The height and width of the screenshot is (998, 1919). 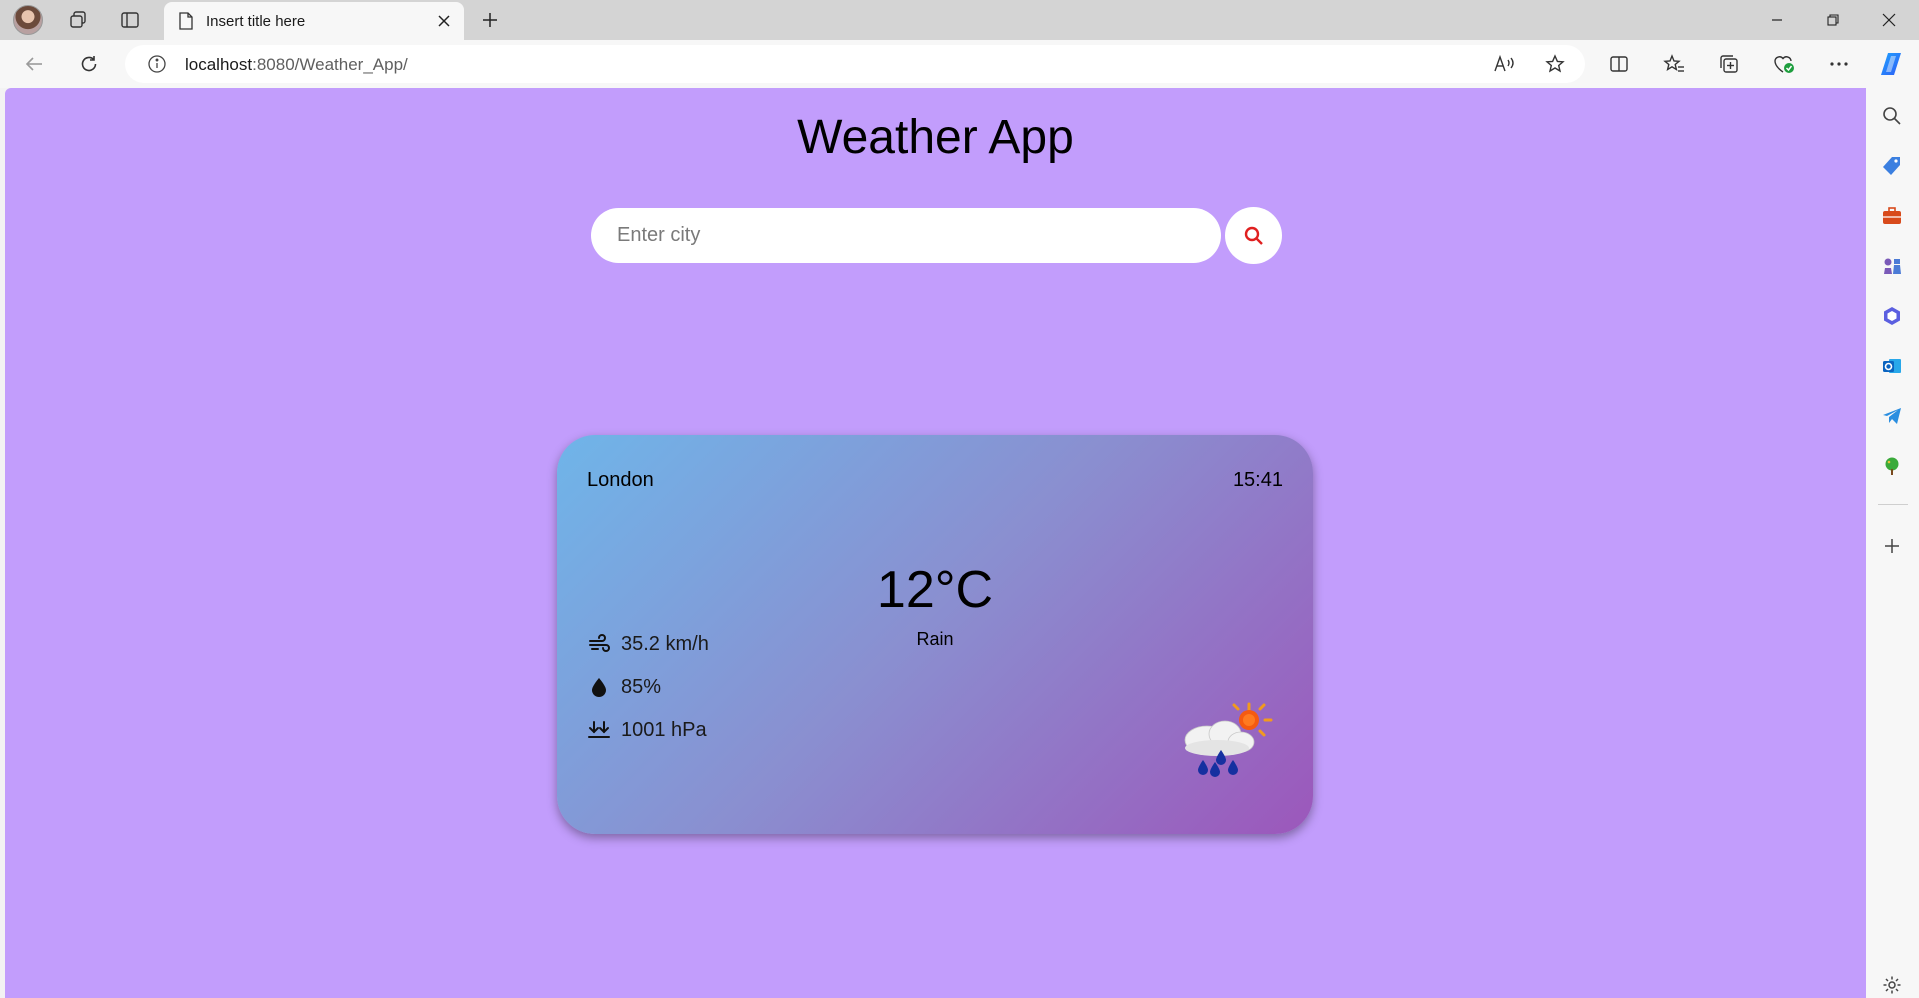 What do you see at coordinates (186, 21) in the screenshot?
I see `page-icon` at bounding box center [186, 21].